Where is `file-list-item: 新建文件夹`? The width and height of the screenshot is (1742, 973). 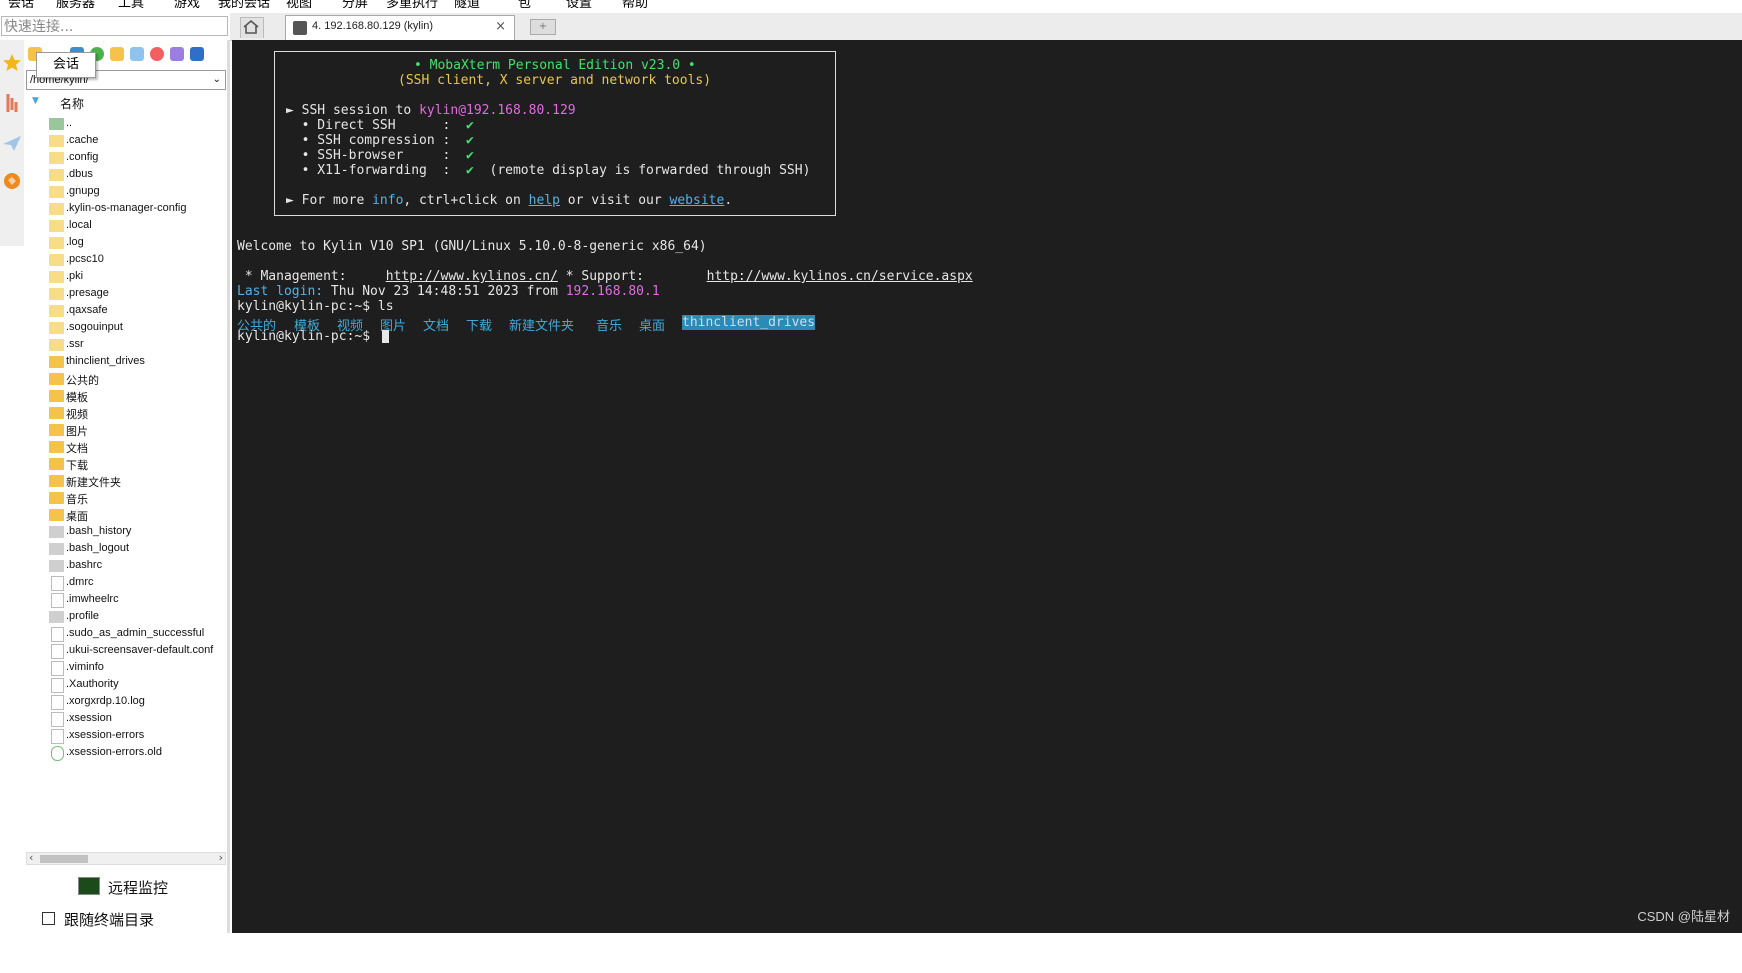 file-list-item: 新建文件夹 is located at coordinates (126, 481).